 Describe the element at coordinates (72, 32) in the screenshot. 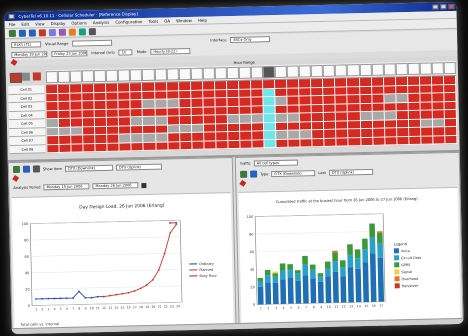

I see `chart-icon` at that location.